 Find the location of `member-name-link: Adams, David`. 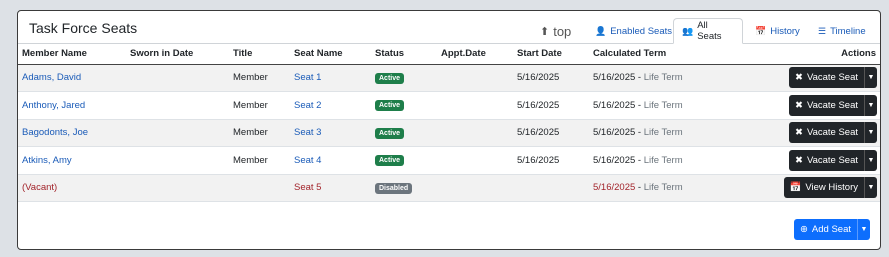

member-name-link: Adams, David is located at coordinates (51, 77).